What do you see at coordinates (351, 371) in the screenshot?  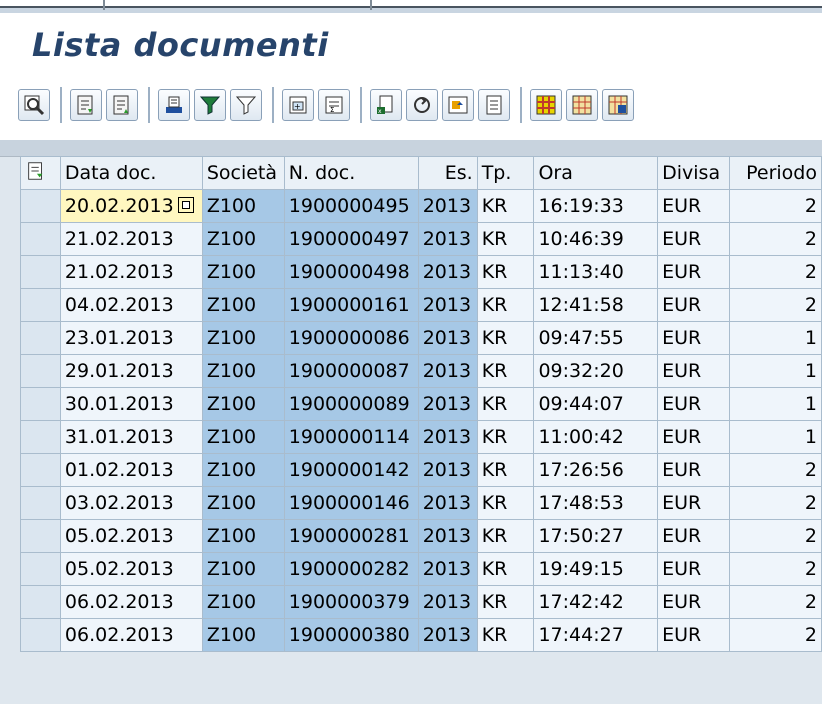 I see `cell-doc-number: 1900000087` at bounding box center [351, 371].